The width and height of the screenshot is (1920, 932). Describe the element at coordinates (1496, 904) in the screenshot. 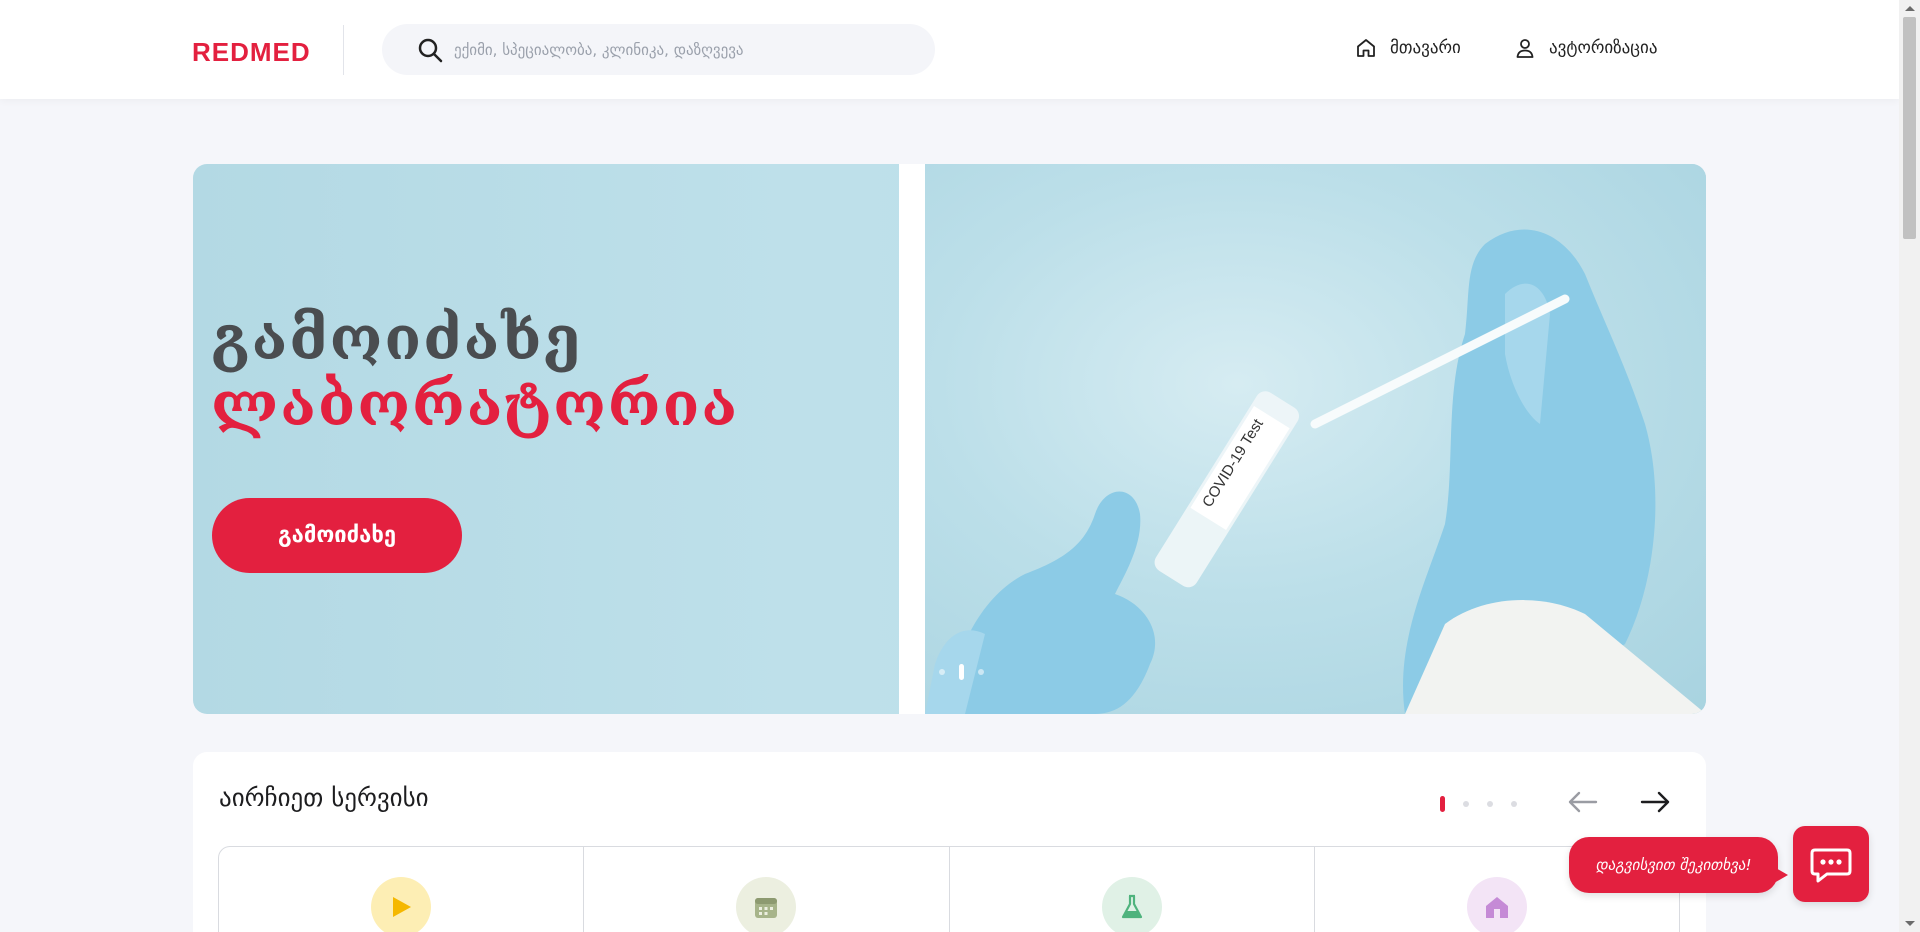

I see `house-icon` at that location.